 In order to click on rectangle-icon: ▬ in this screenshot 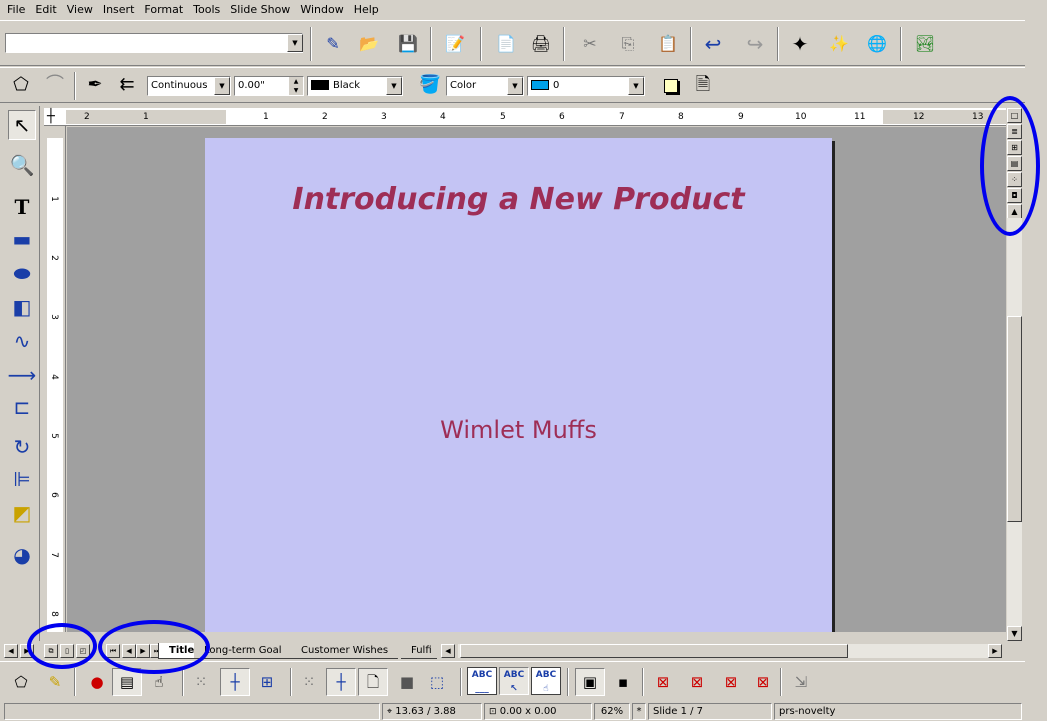, I will do `click(22, 239)`.